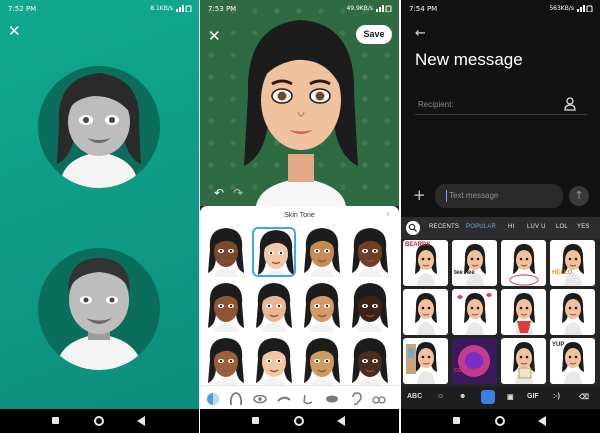 This screenshot has height=433, width=600. I want to click on sticker-tabs: RECENTS POPULAR HI LUV U LOL YES, so click(500, 228).